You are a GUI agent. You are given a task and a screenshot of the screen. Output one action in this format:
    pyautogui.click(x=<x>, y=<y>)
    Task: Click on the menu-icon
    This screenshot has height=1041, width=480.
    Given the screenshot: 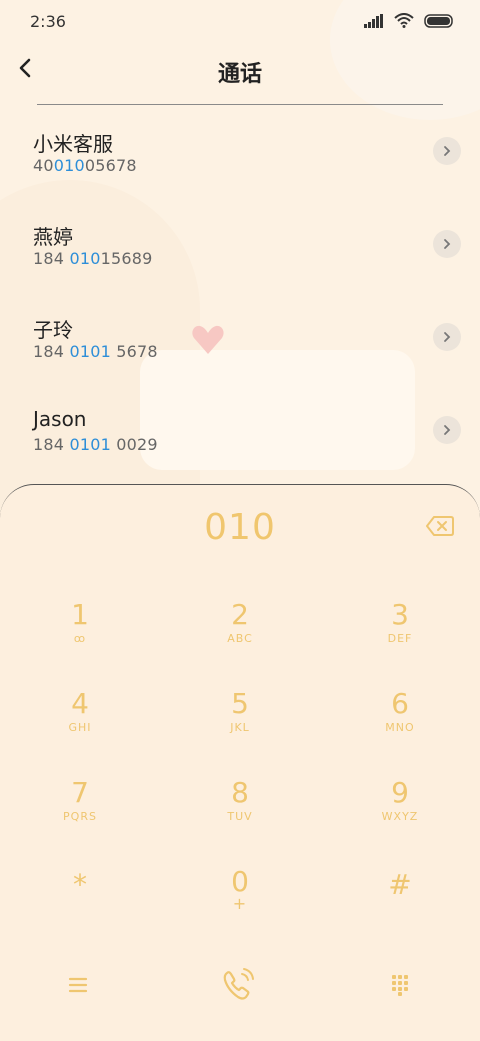 What is the action you would take?
    pyautogui.click(x=78, y=985)
    